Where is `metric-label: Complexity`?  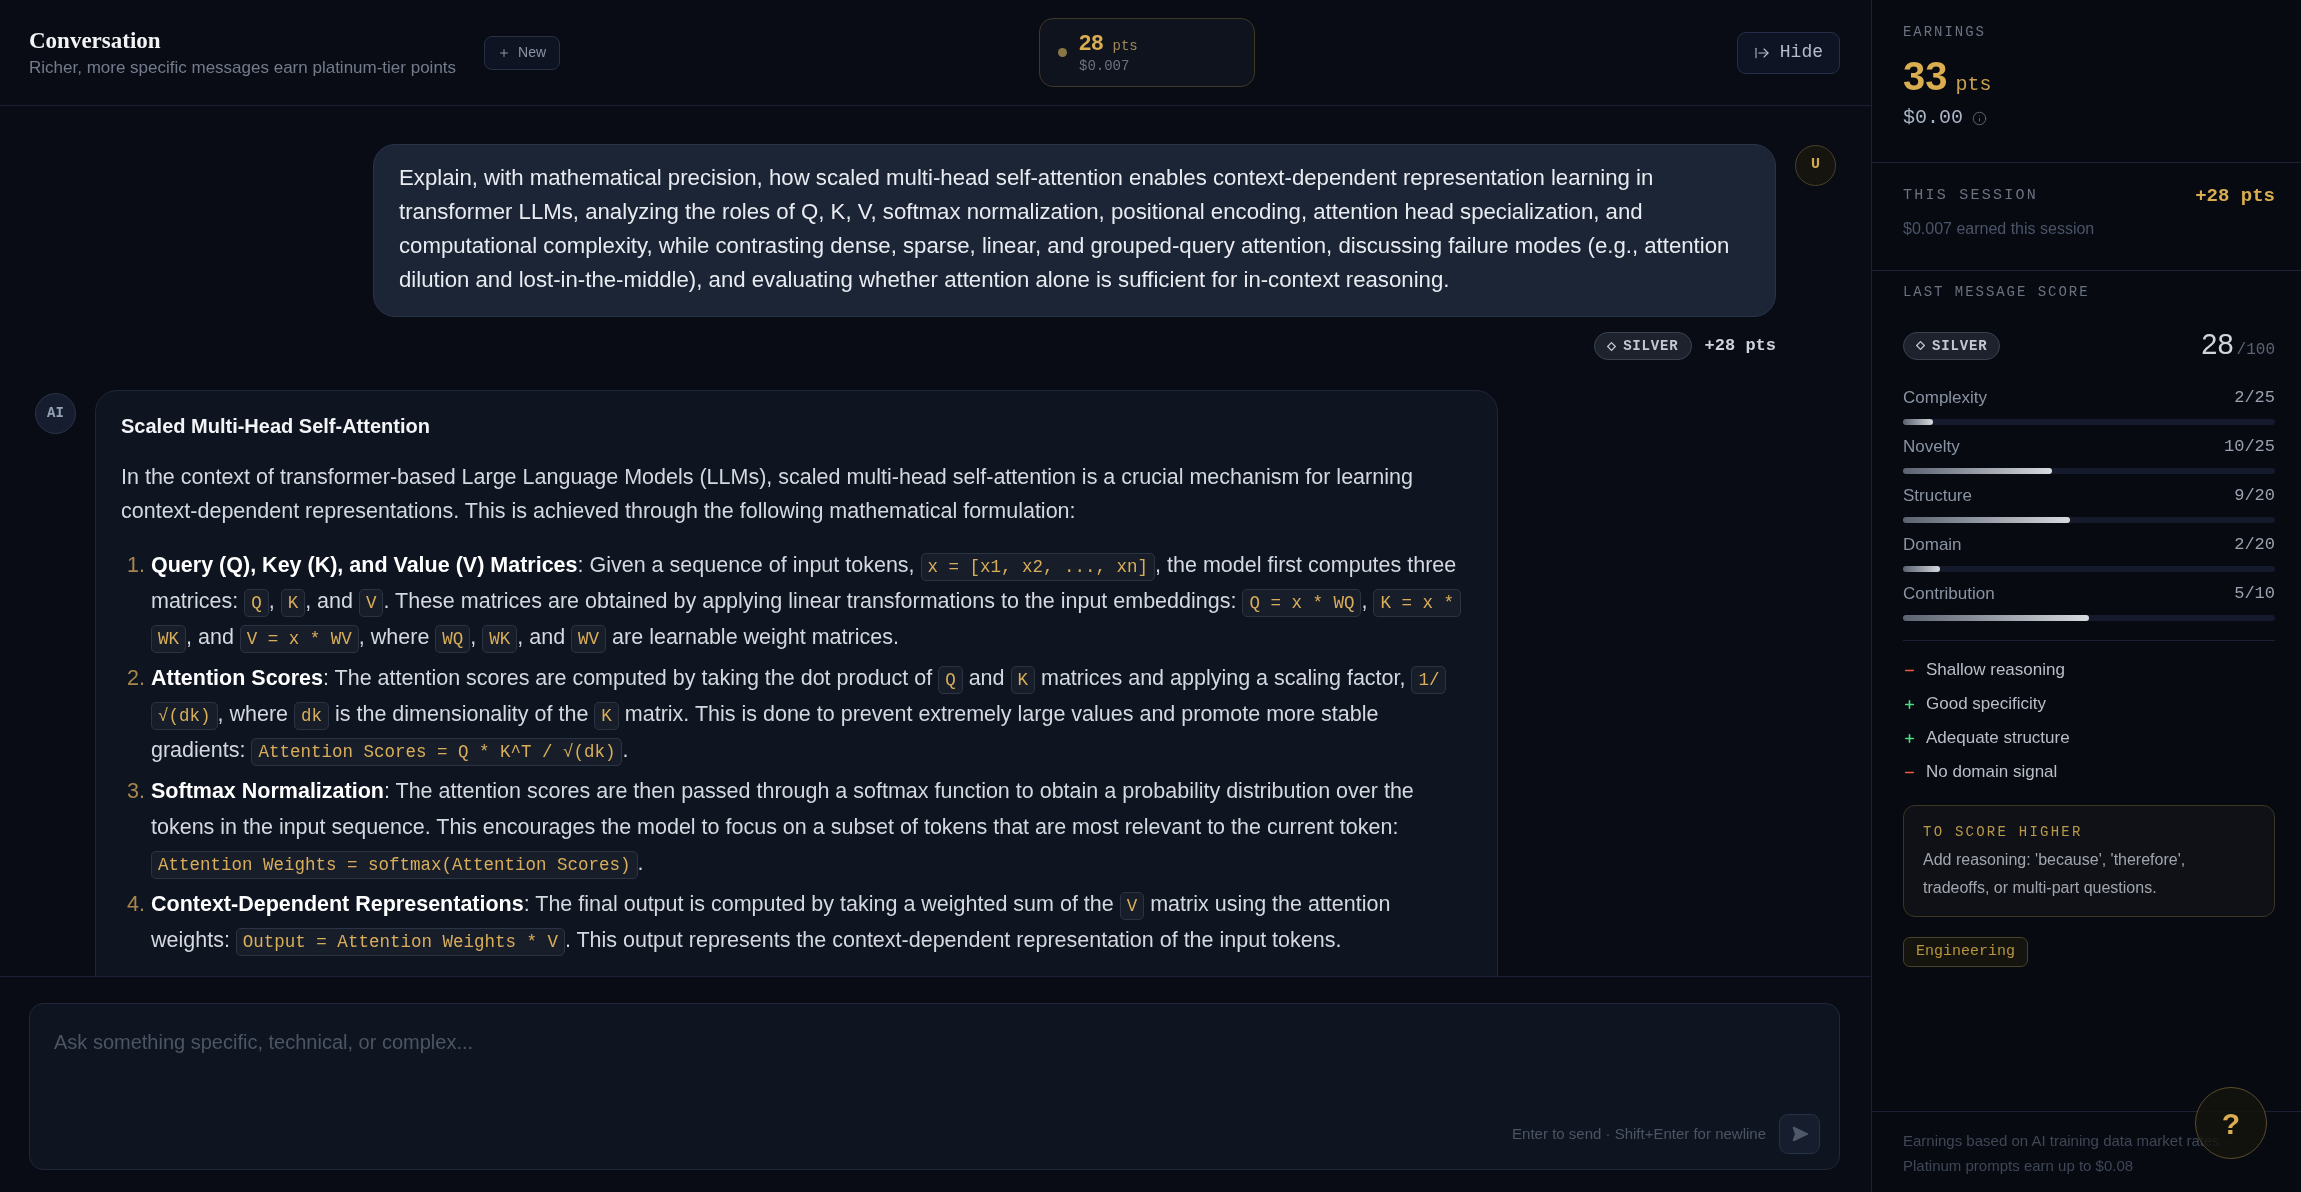
metric-label: Complexity is located at coordinates (1945, 398).